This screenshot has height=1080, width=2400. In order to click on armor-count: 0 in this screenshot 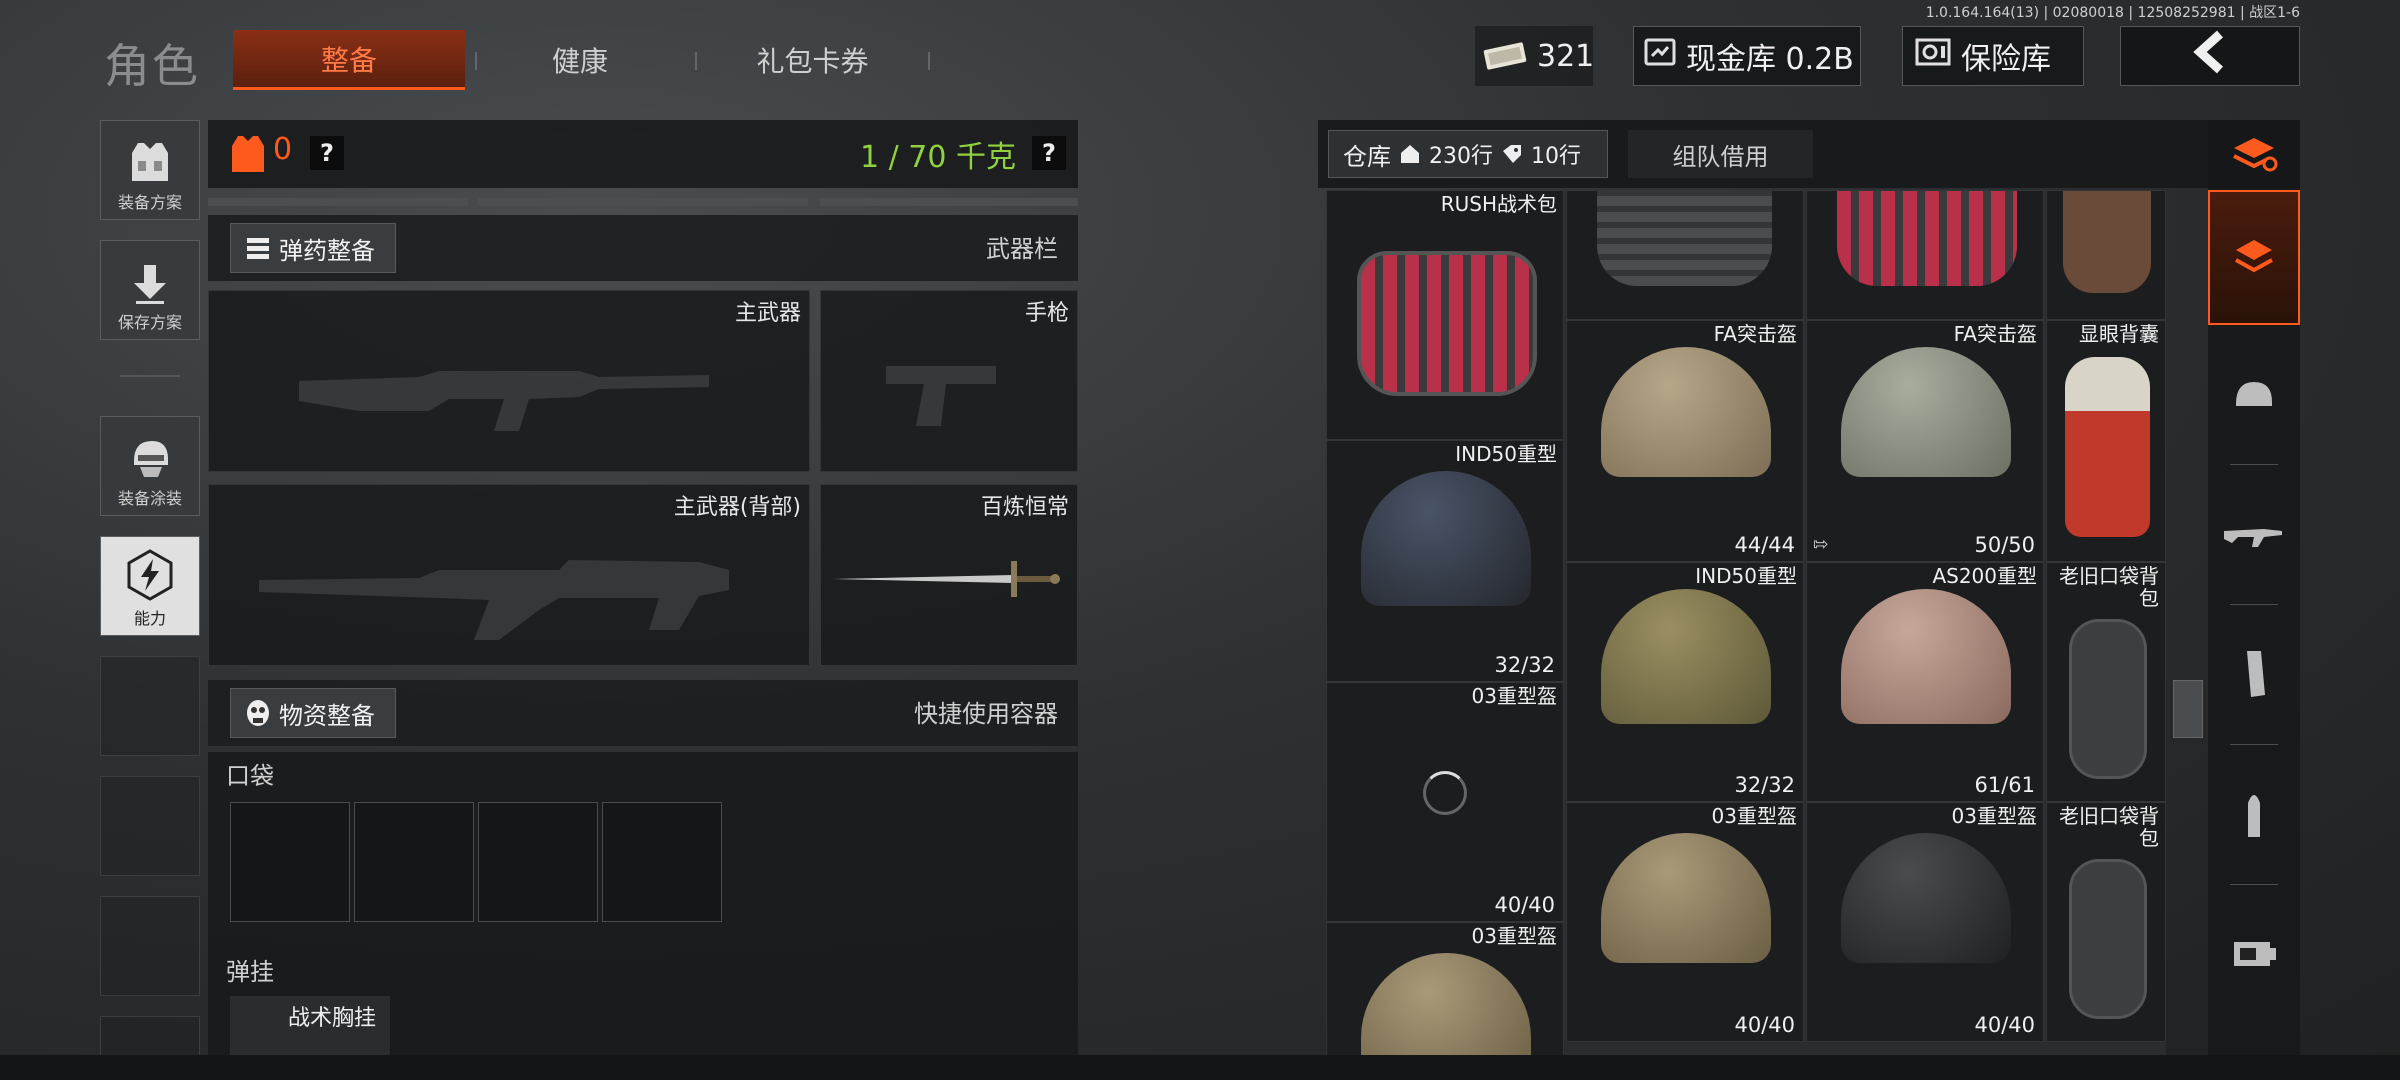, I will do `click(283, 149)`.